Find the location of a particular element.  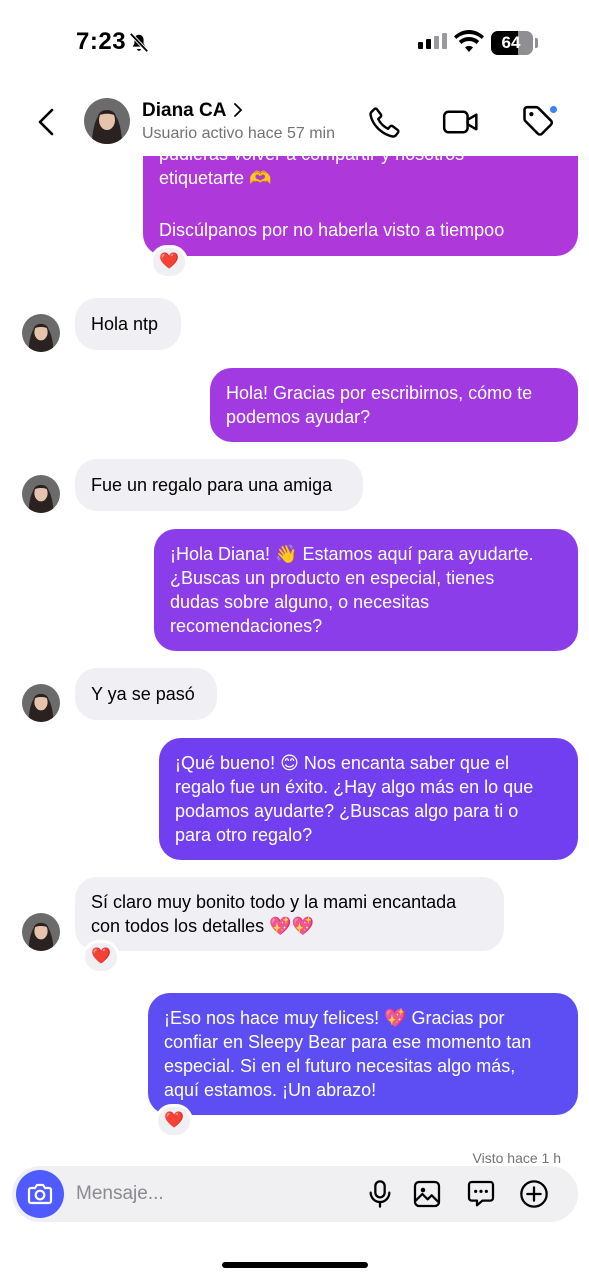

message-bubble-incoming: Y ya se pasó is located at coordinates (146, 694).